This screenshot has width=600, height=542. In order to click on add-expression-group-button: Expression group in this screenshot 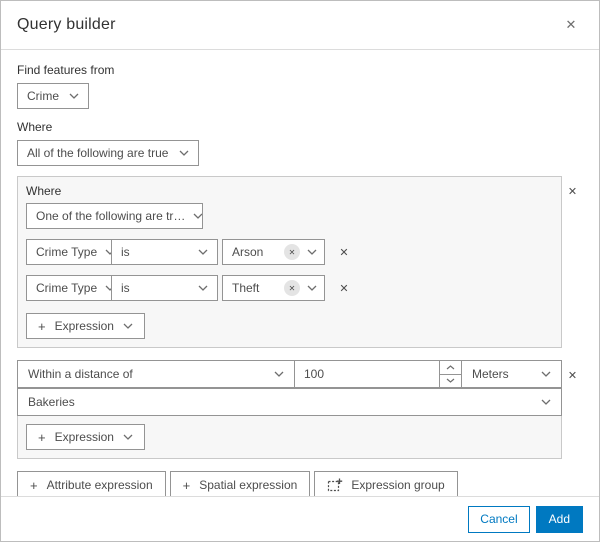, I will do `click(386, 483)`.